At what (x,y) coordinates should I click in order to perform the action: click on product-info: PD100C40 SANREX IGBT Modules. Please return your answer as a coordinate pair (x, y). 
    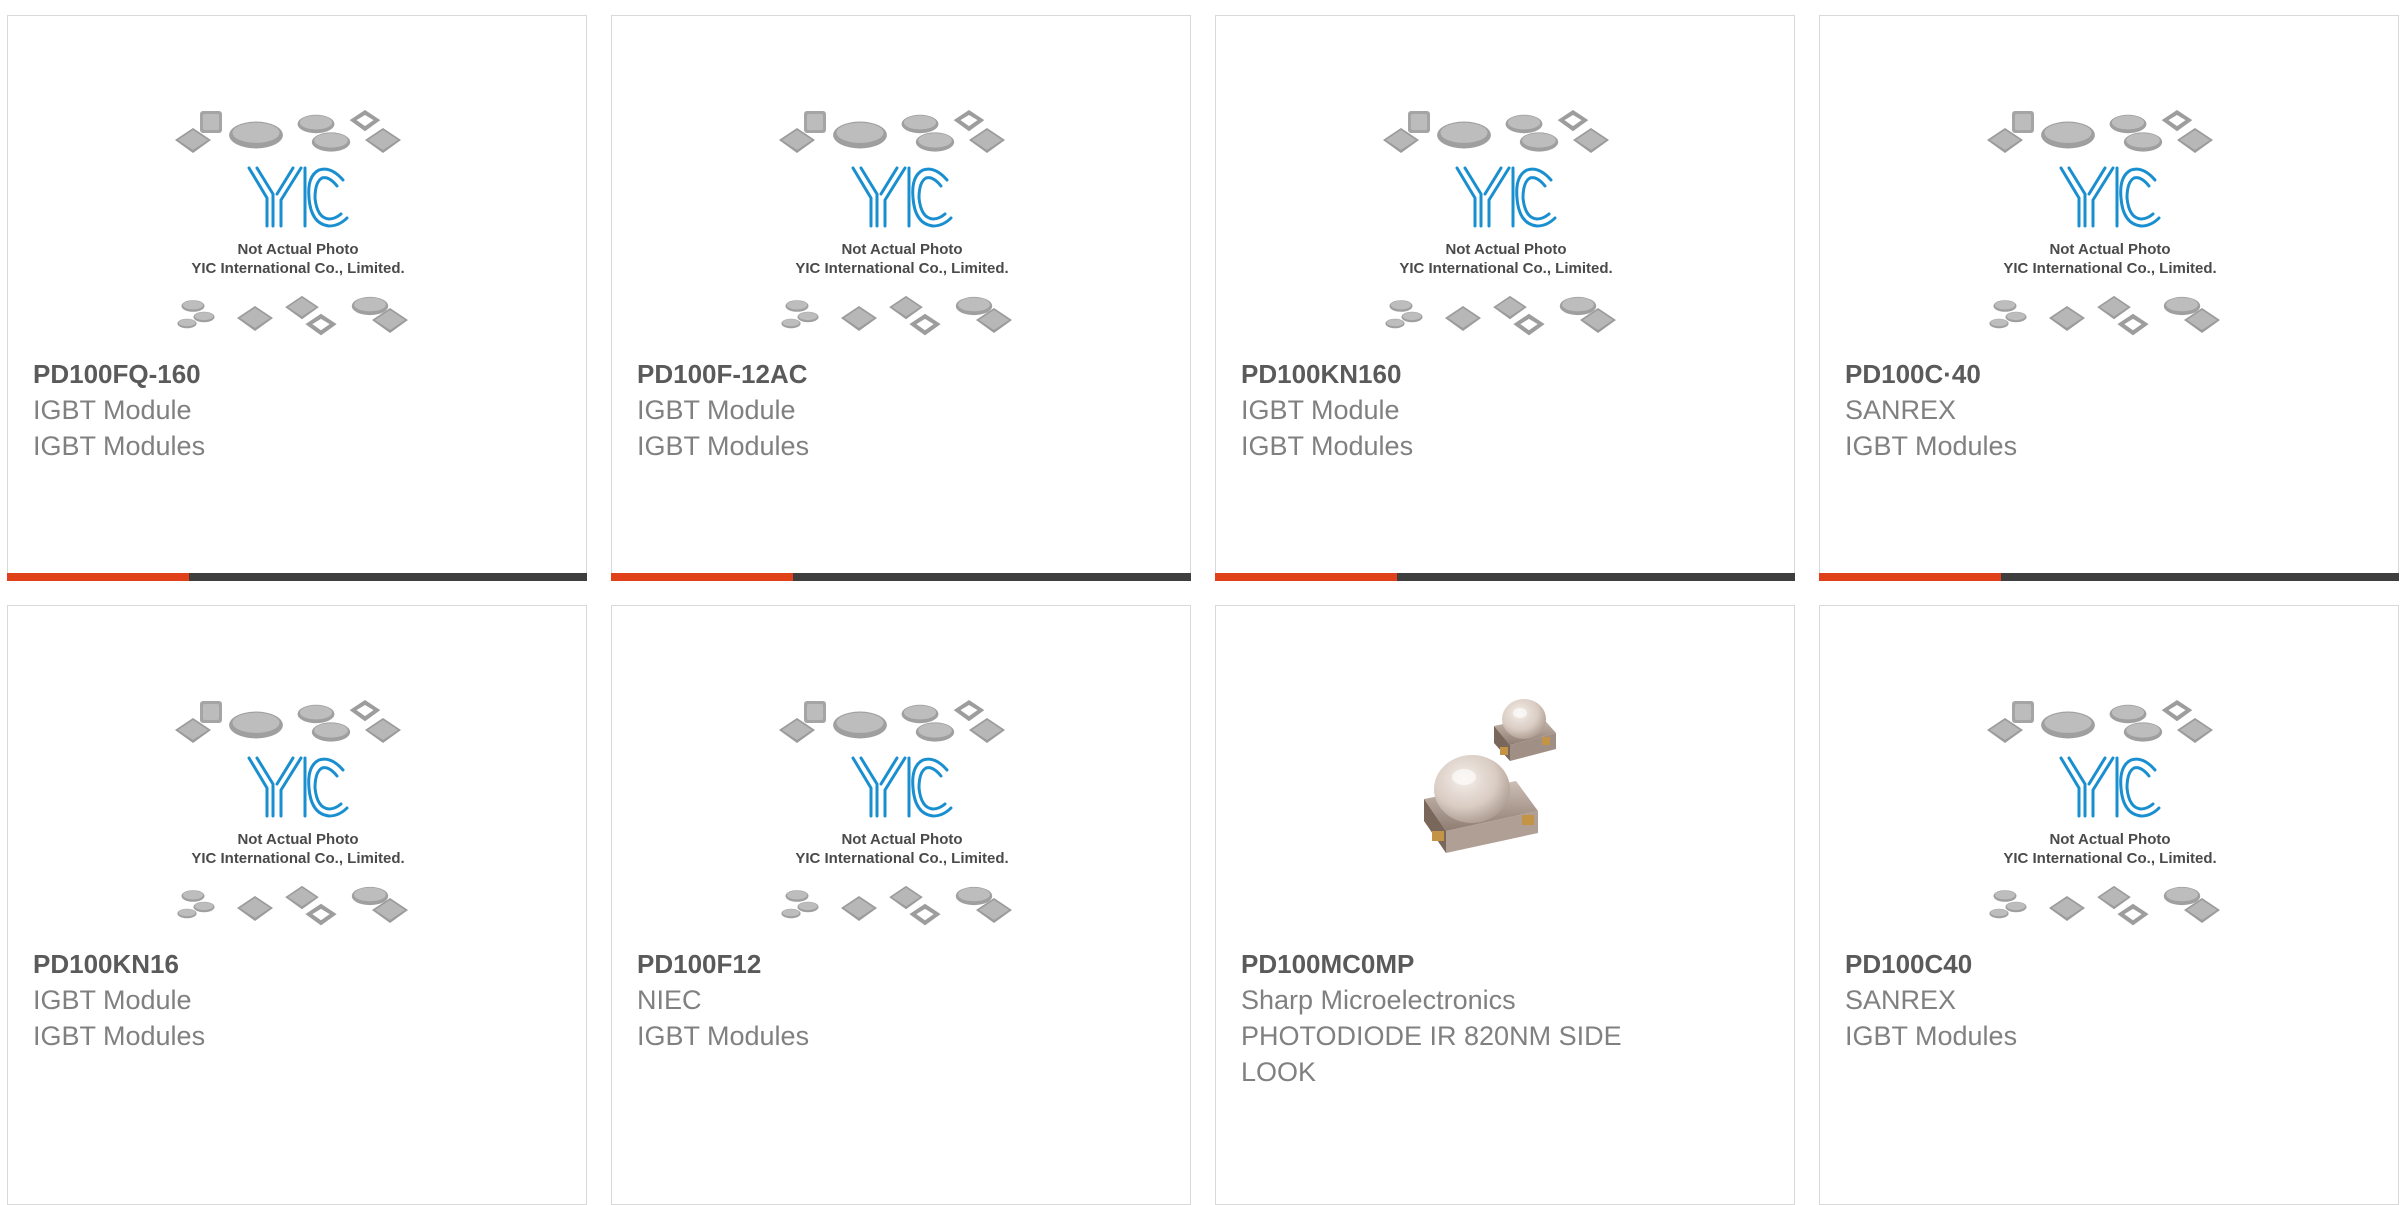
    Looking at the image, I should click on (2110, 1000).